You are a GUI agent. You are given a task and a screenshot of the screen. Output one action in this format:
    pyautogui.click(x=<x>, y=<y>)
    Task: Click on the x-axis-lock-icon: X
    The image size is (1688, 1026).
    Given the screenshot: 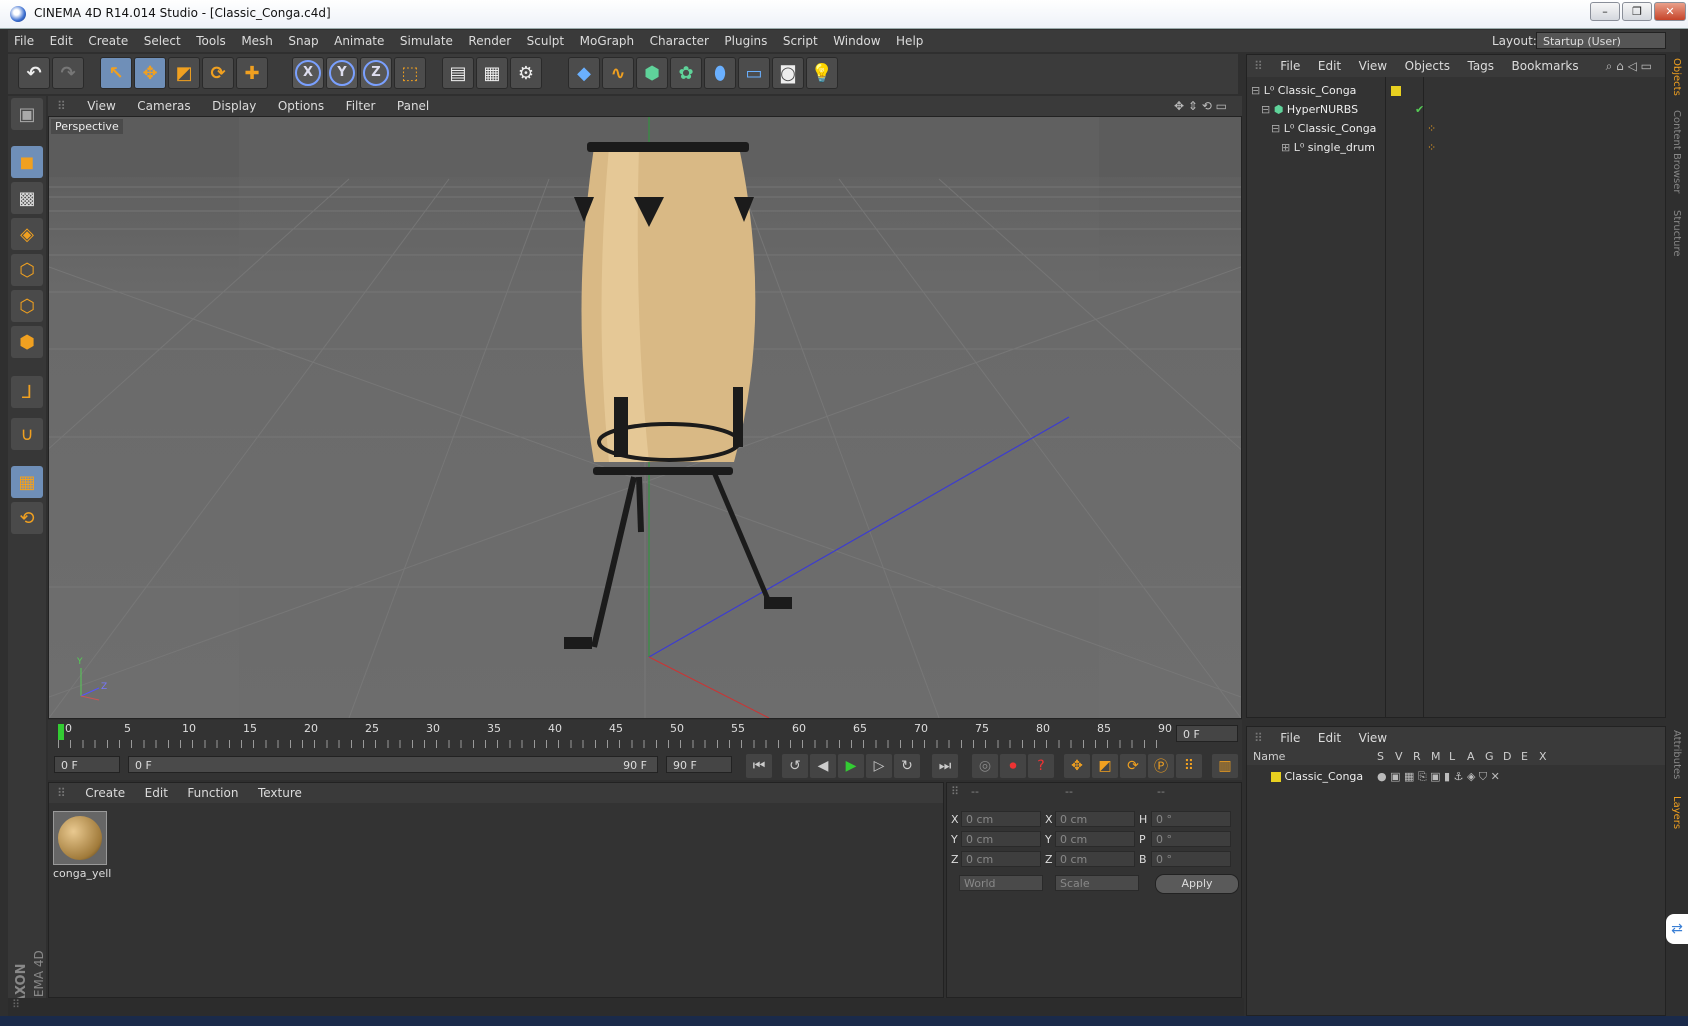 What is the action you would take?
    pyautogui.click(x=308, y=73)
    